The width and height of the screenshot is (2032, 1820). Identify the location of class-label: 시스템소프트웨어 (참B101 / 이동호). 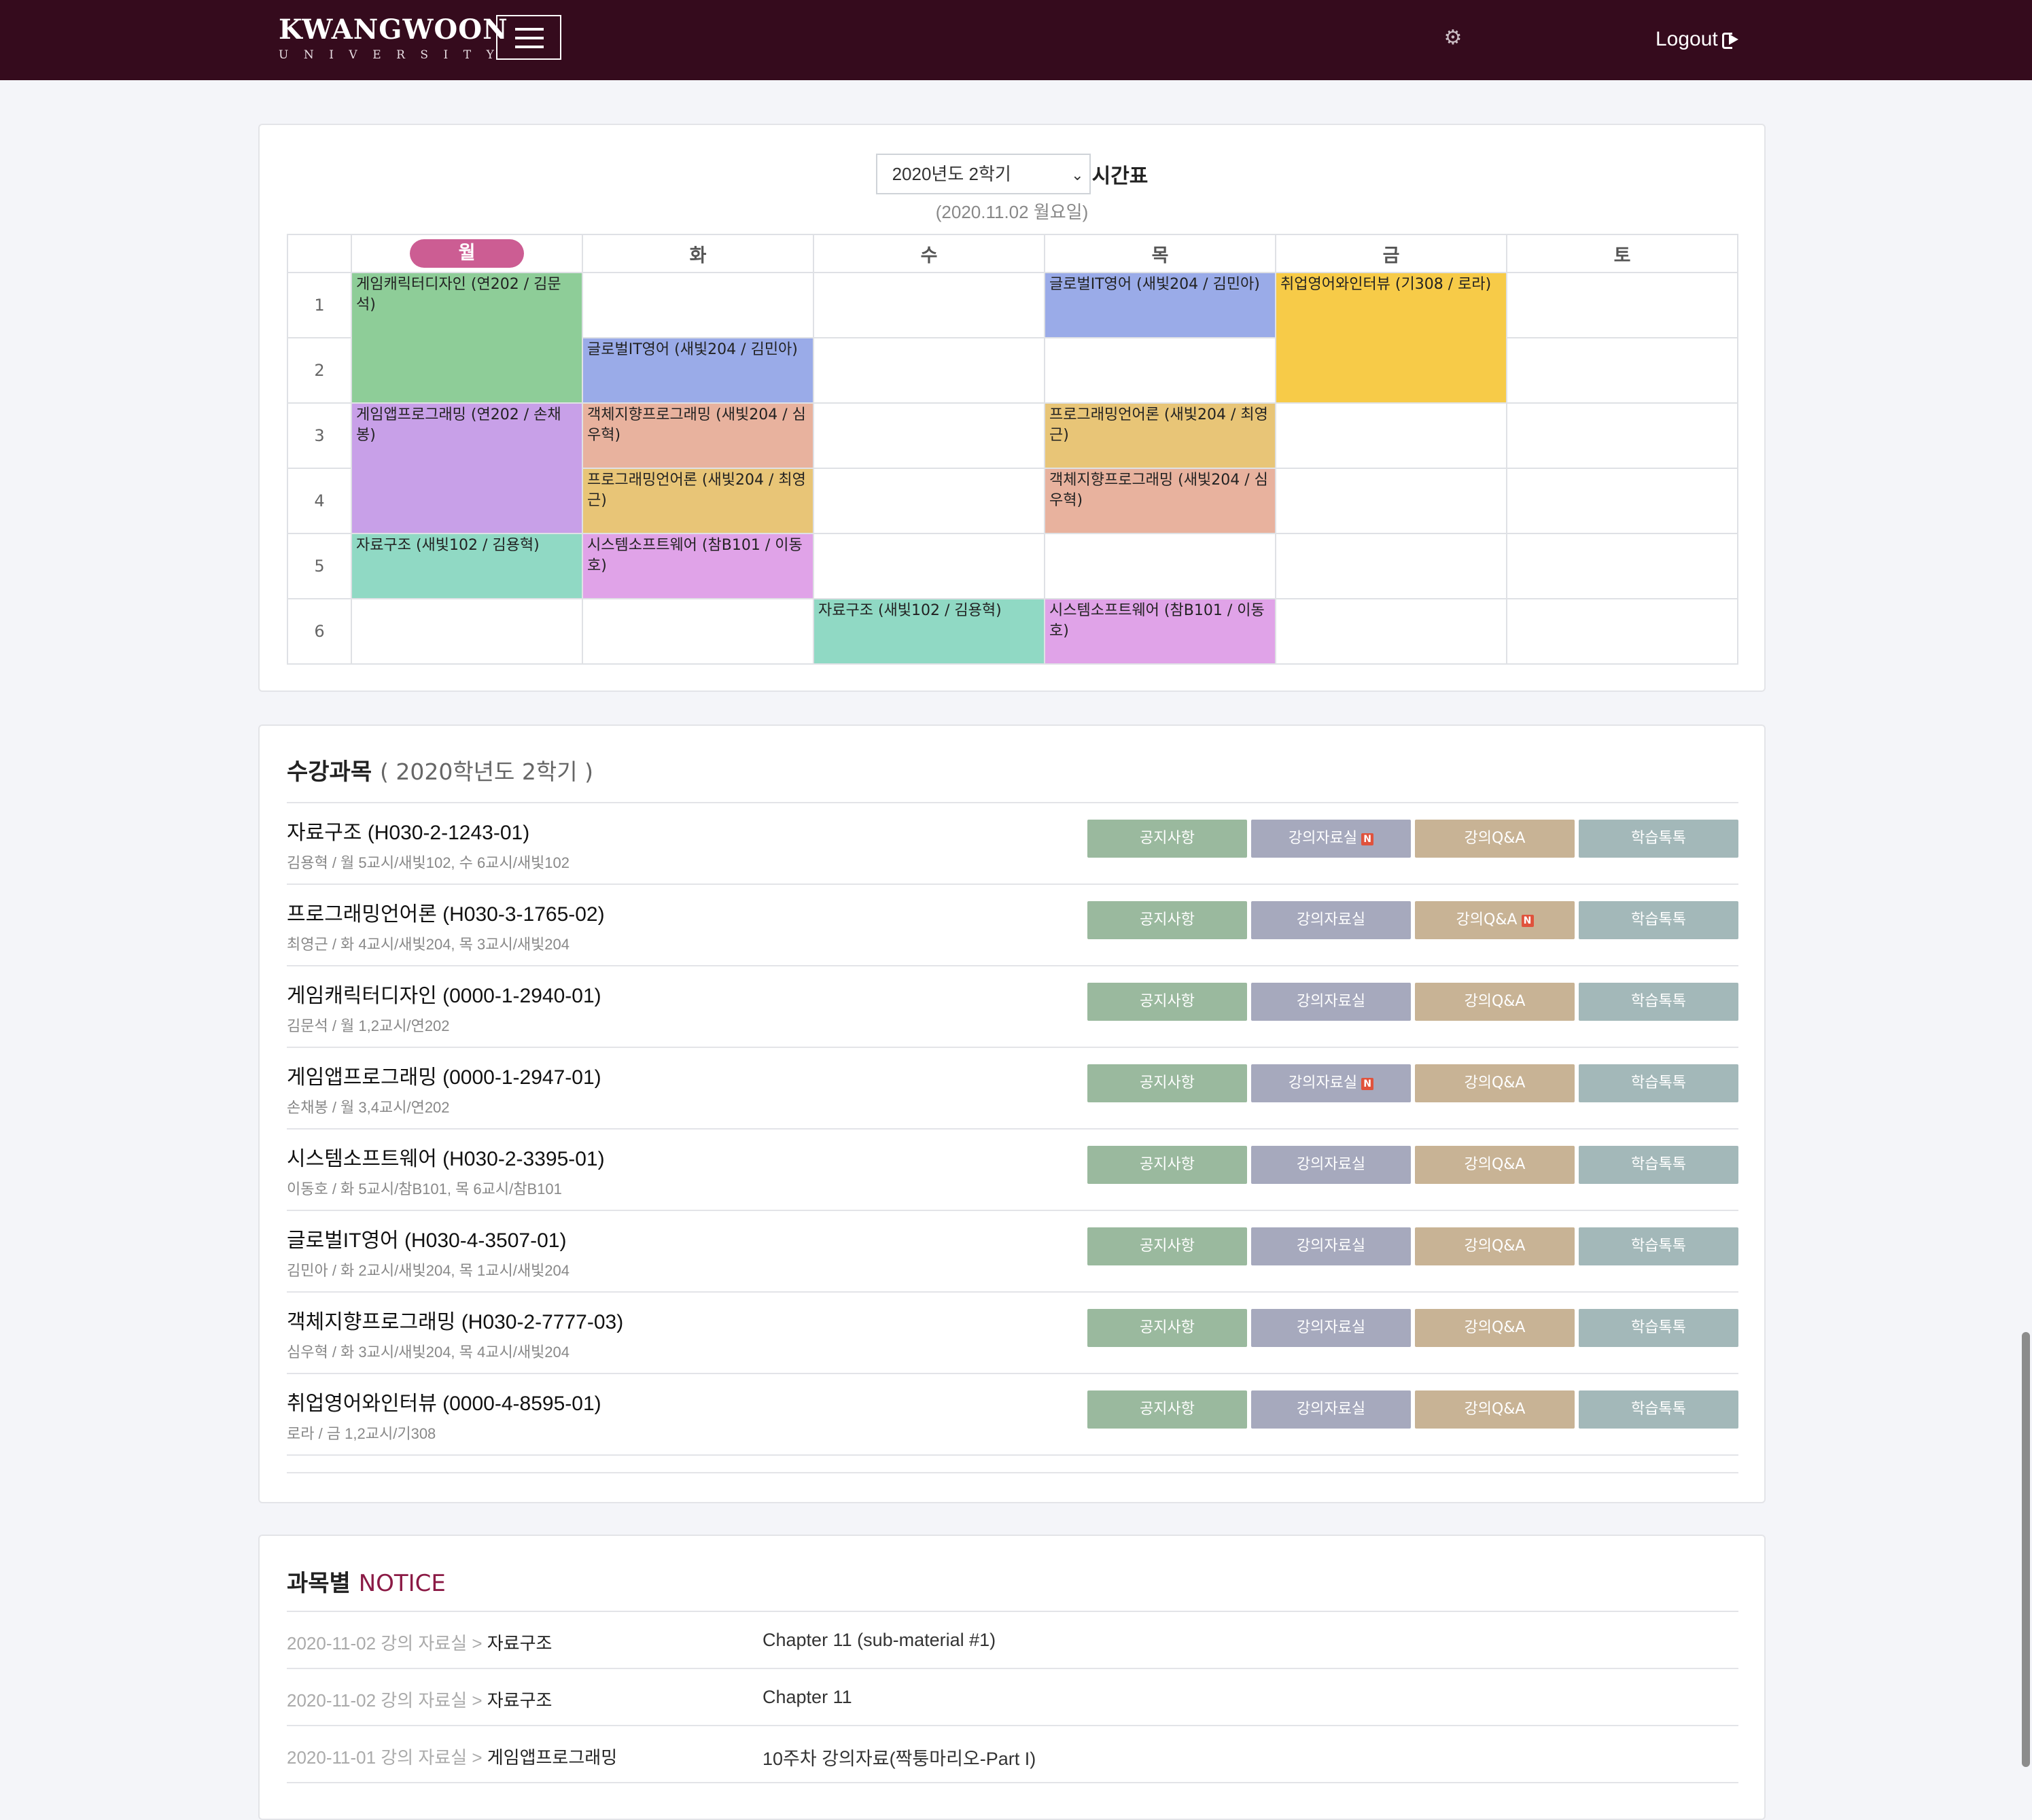
(1157, 621).